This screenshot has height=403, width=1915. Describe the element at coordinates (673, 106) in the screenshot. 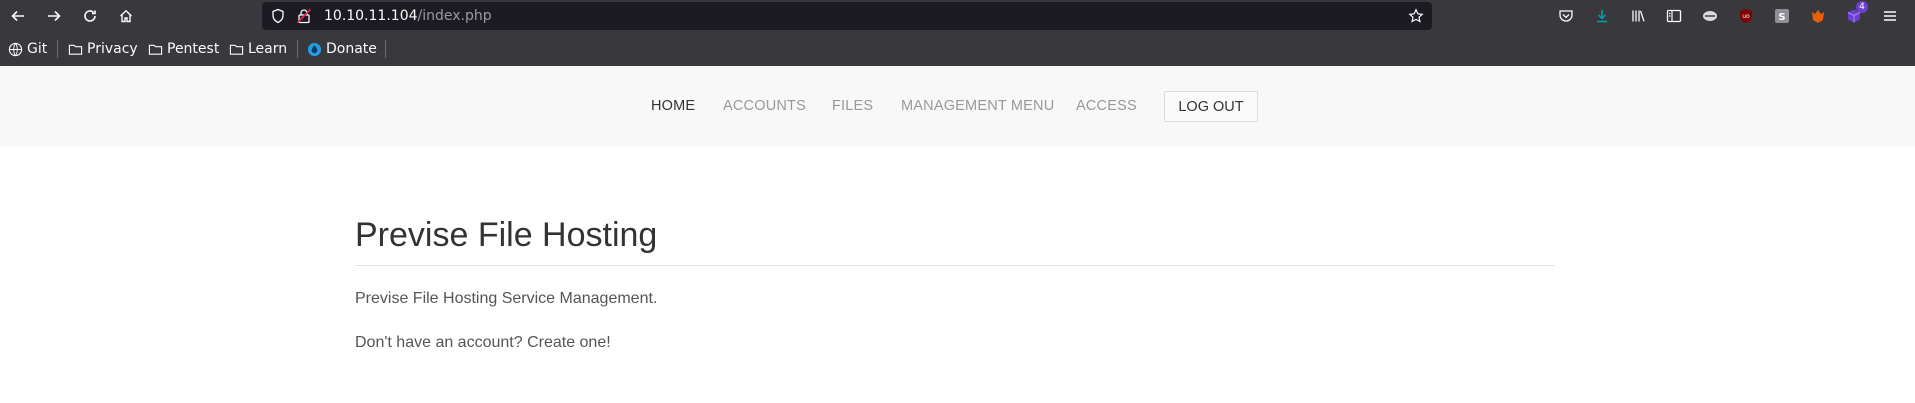

I see `nav-home: HOME` at that location.